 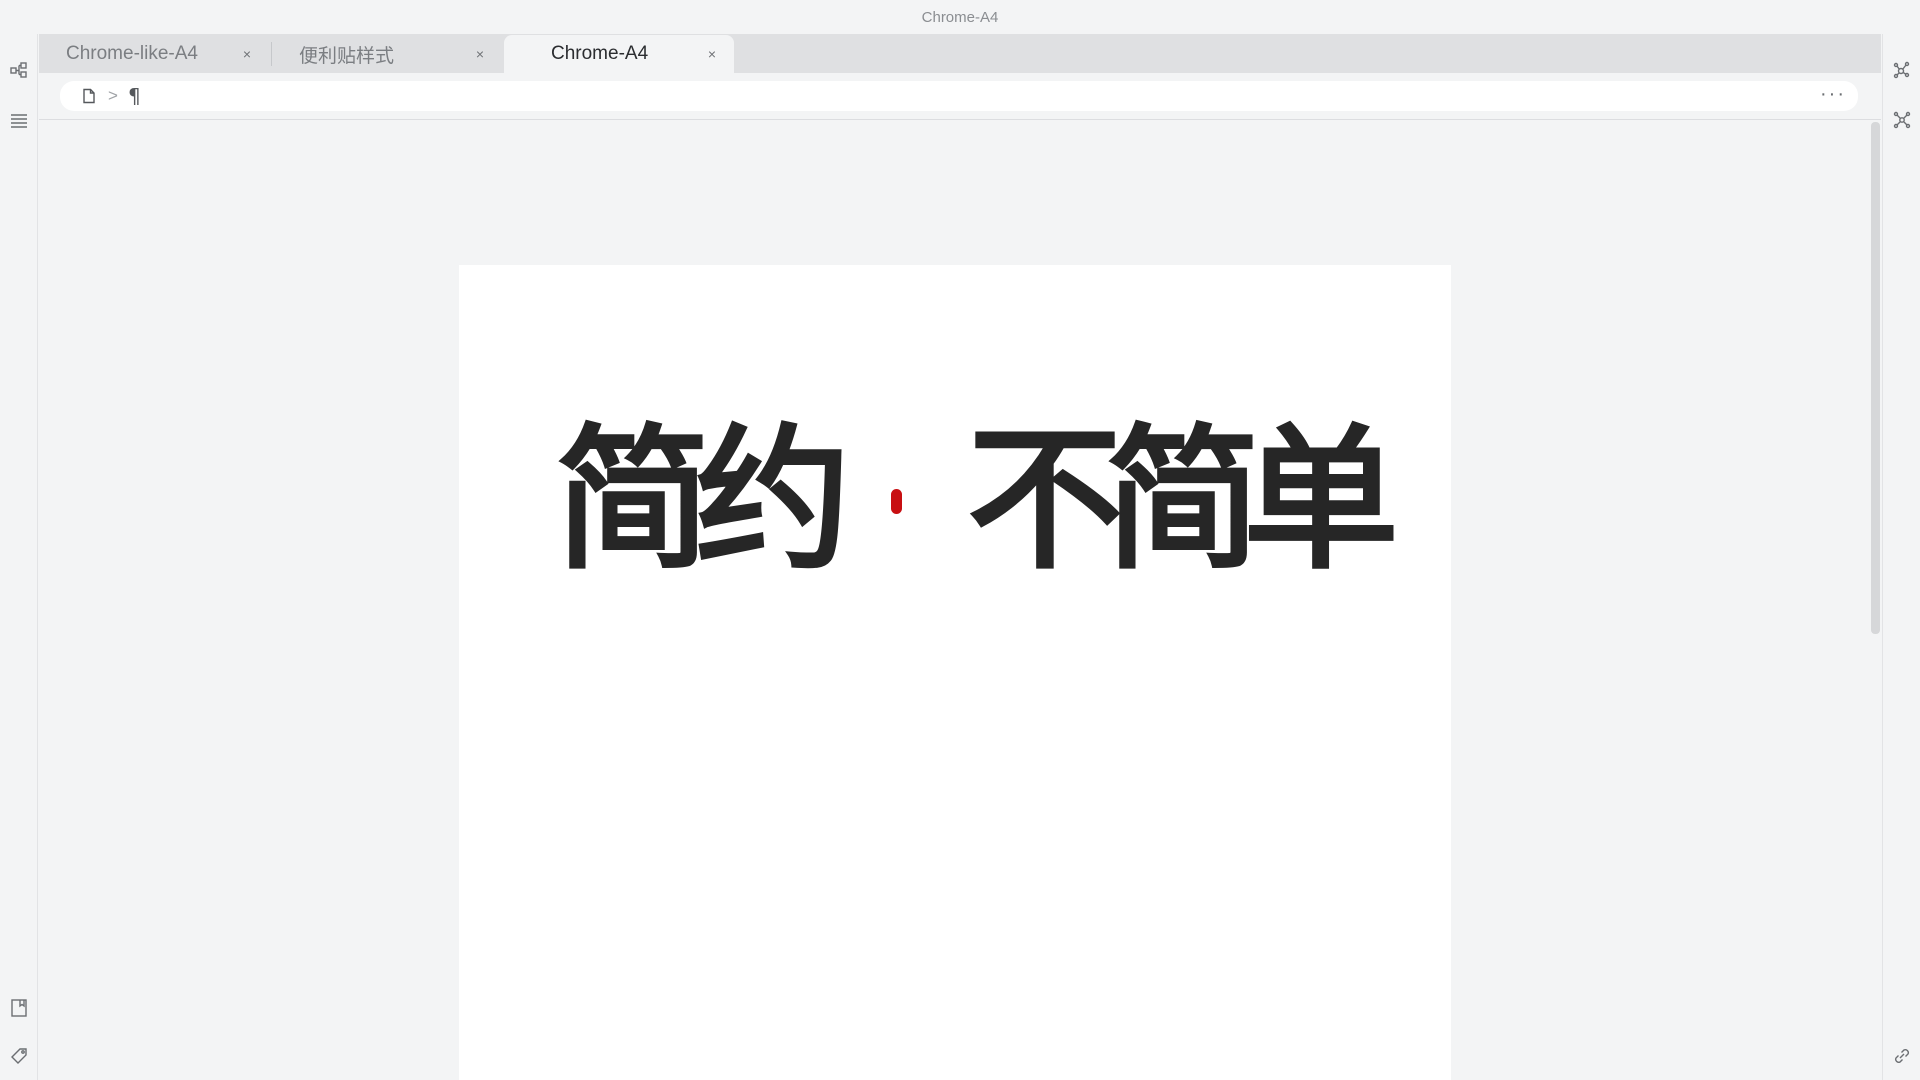 I want to click on tab-chrome-a4: Chrome-A4 ×, so click(x=619, y=54).